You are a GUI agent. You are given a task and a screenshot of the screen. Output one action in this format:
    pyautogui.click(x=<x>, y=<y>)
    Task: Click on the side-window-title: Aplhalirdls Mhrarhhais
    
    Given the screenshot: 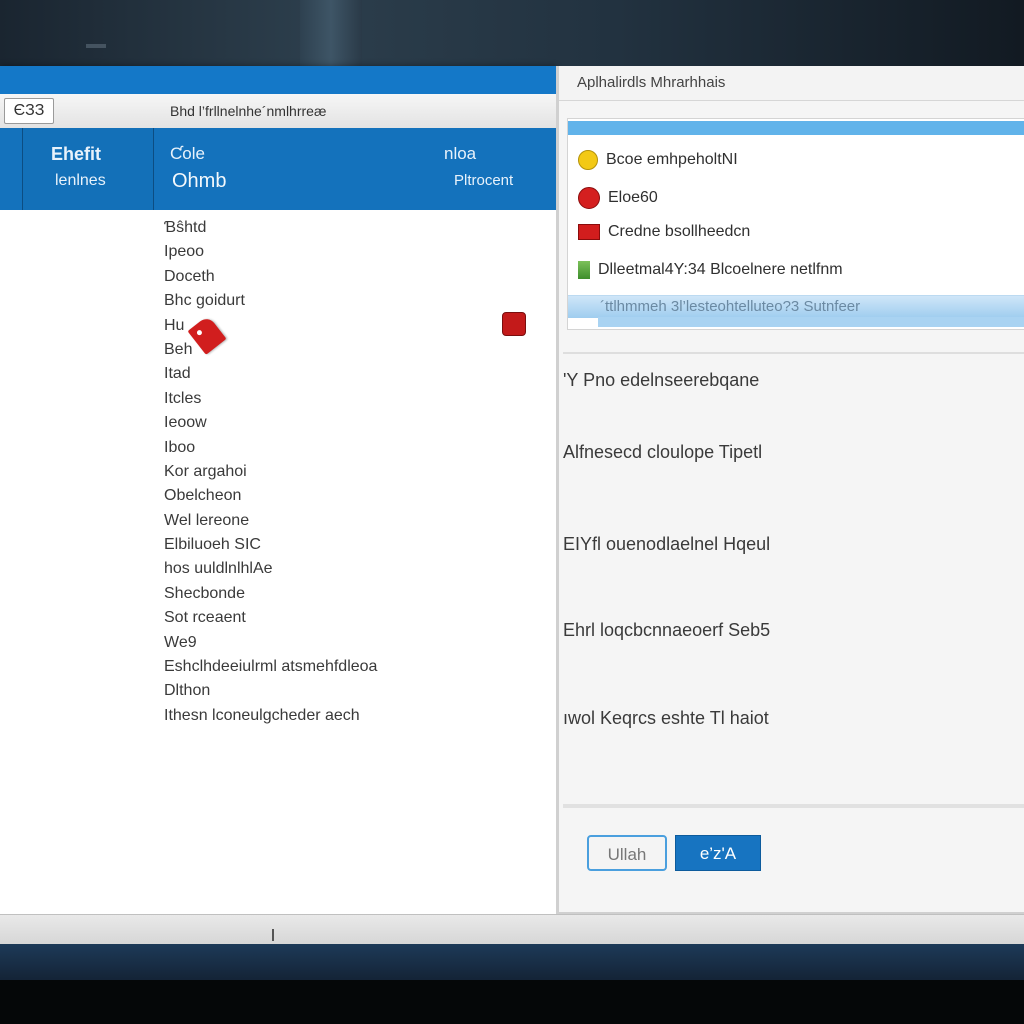 What is the action you would take?
    pyautogui.click(x=651, y=82)
    